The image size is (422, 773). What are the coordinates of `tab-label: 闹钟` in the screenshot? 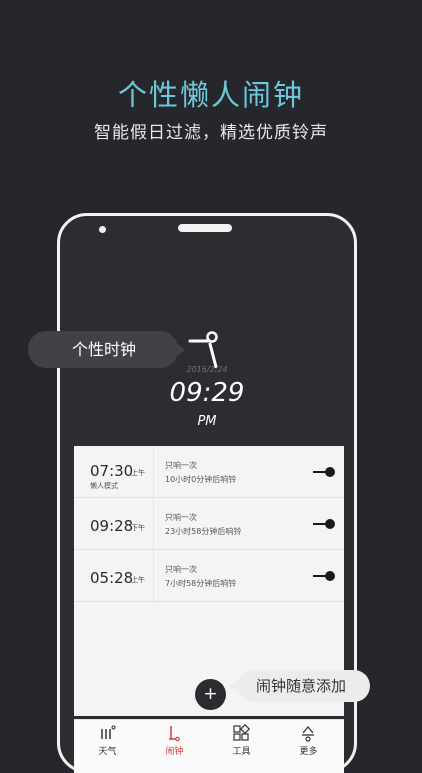 It's located at (174, 752).